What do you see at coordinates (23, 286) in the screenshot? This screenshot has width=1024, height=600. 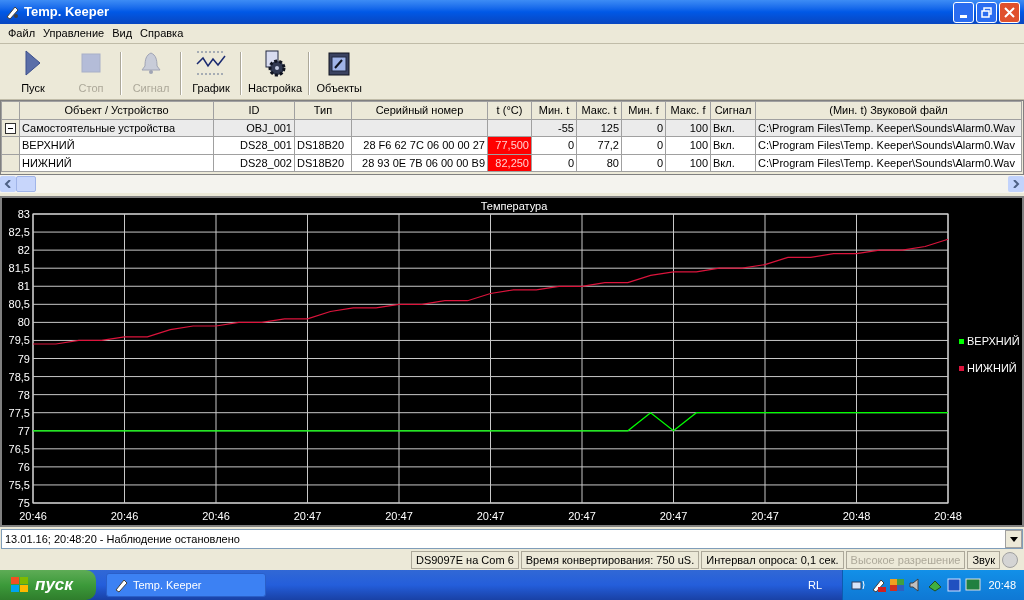 I see `y-tick-label: 81` at bounding box center [23, 286].